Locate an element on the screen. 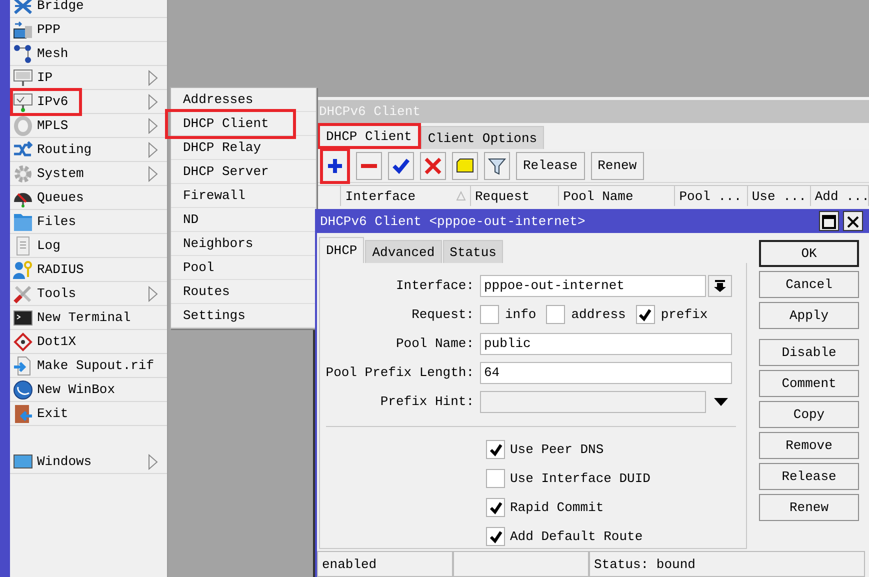 This screenshot has height=577, width=869. routing-icon is located at coordinates (23, 150).